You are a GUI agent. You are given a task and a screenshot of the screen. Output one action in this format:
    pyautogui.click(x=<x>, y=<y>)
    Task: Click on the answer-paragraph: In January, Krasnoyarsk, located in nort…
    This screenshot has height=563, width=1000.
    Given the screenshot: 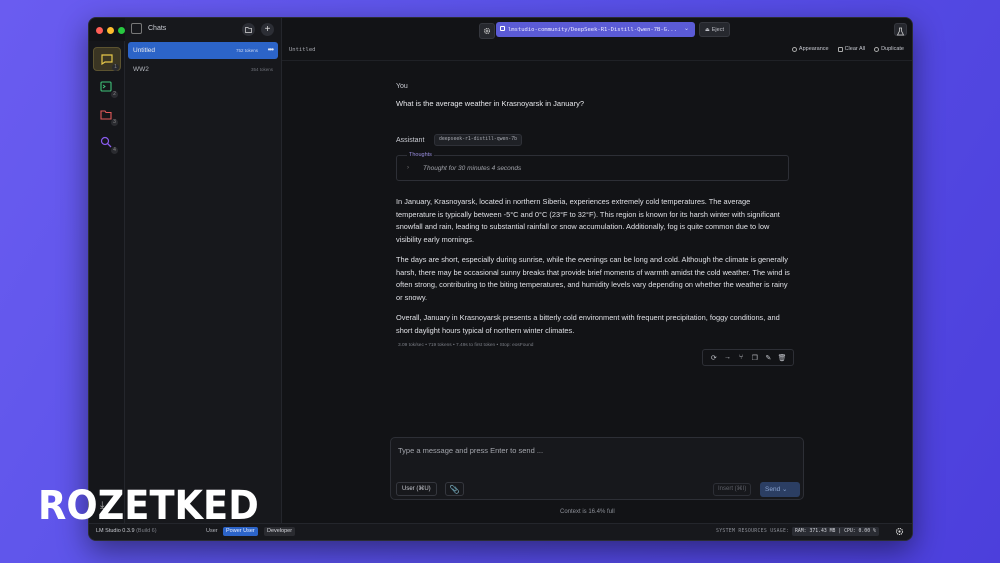 What is the action you would take?
    pyautogui.click(x=588, y=220)
    